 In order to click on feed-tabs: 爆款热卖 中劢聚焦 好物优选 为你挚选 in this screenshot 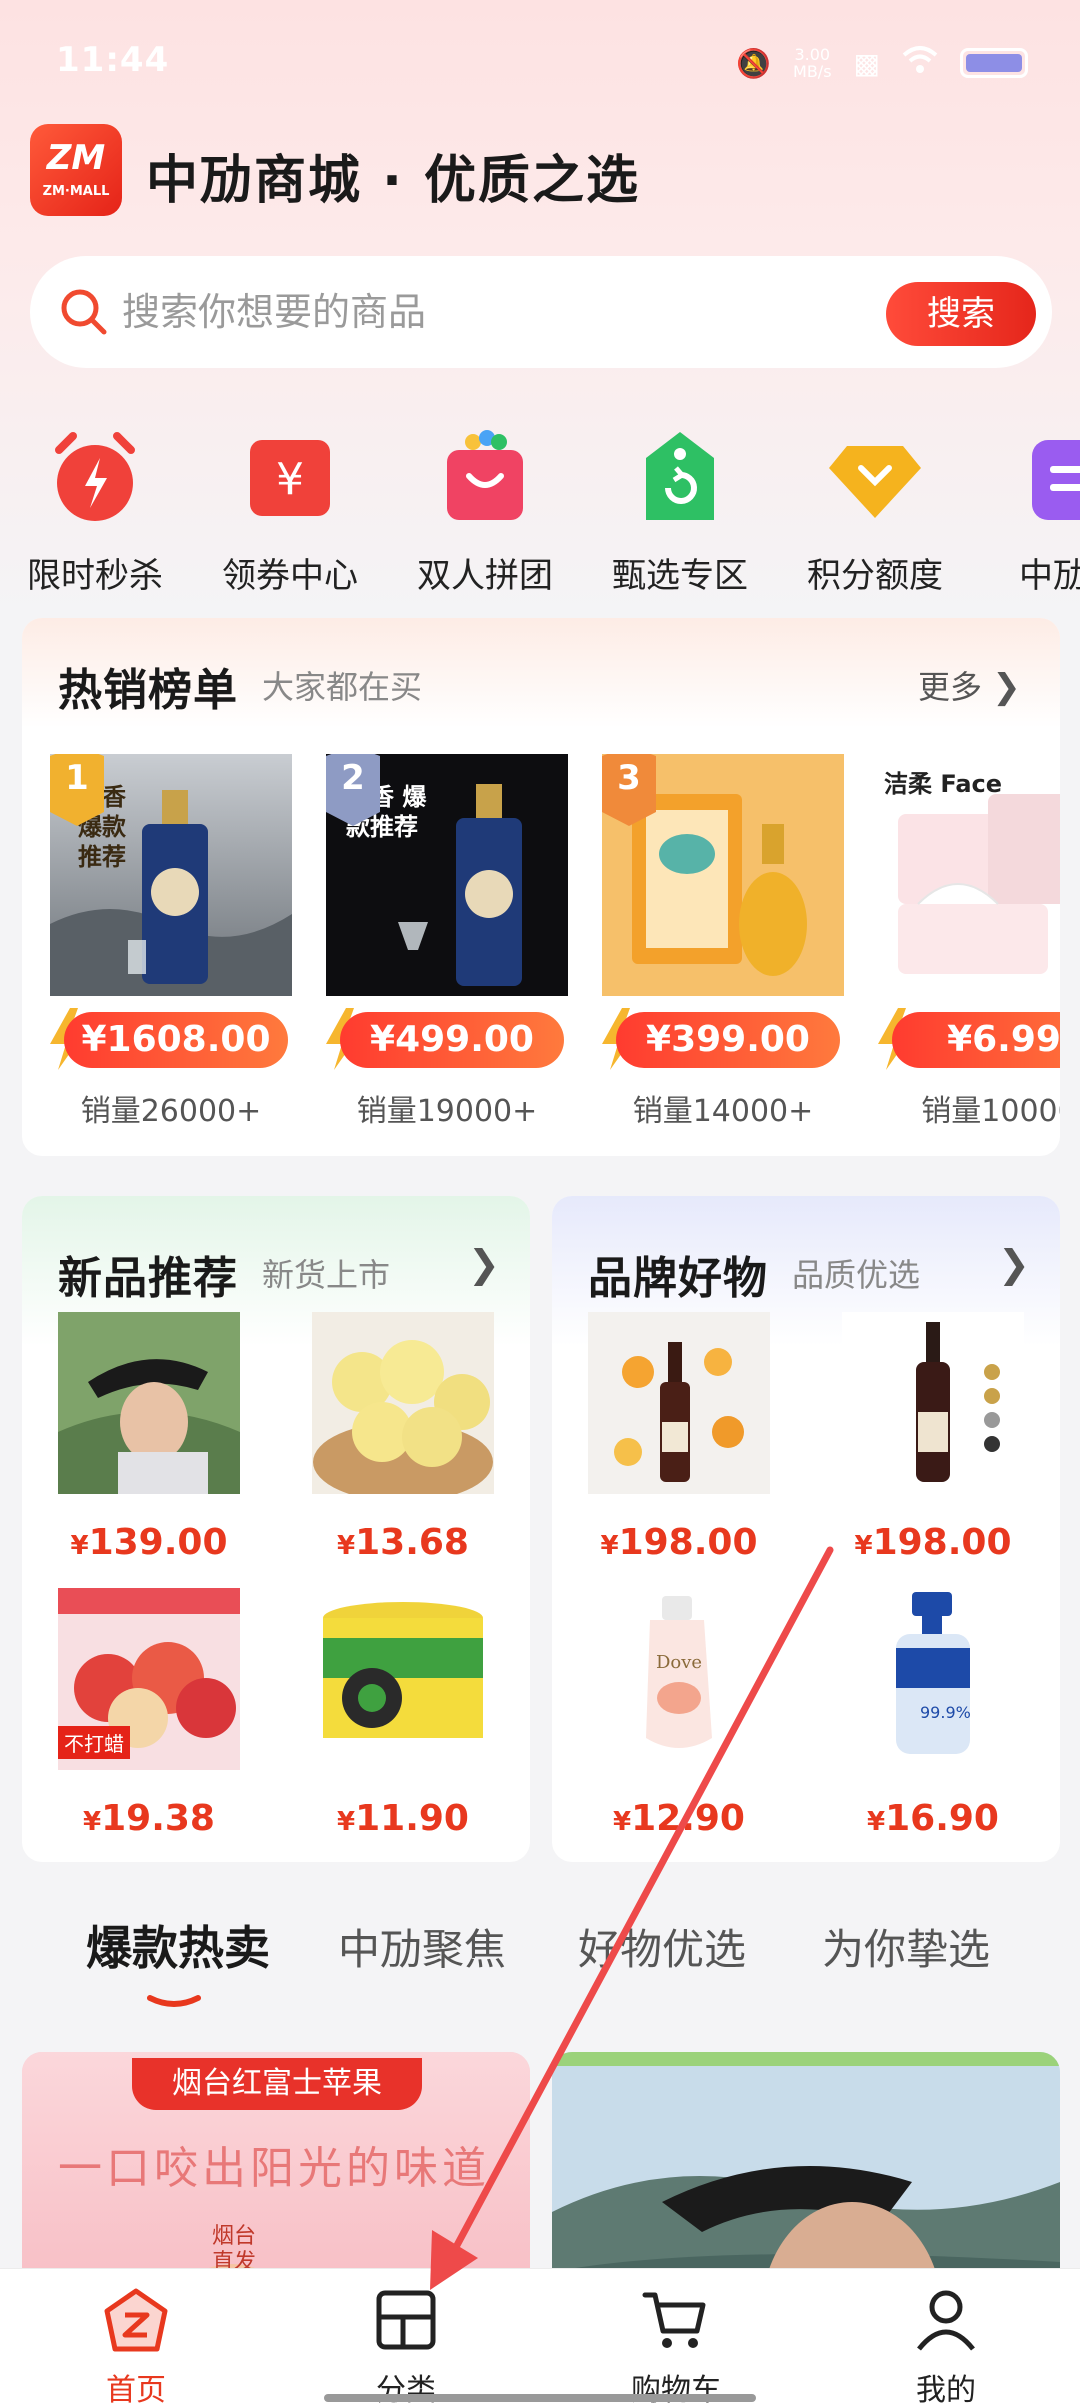, I will do `click(540, 1959)`.